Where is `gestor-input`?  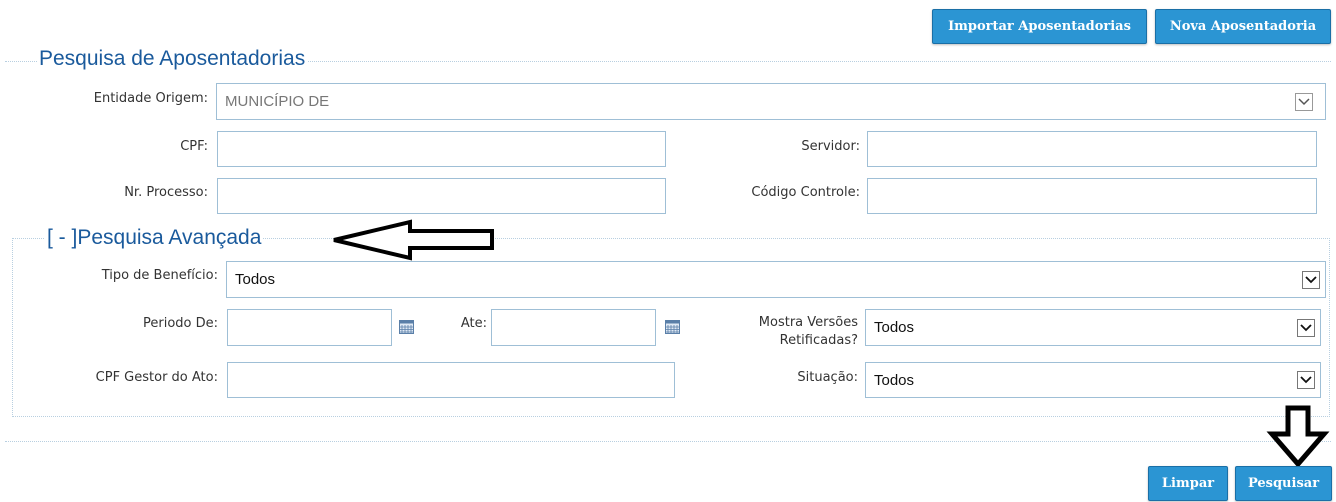 gestor-input is located at coordinates (451, 380).